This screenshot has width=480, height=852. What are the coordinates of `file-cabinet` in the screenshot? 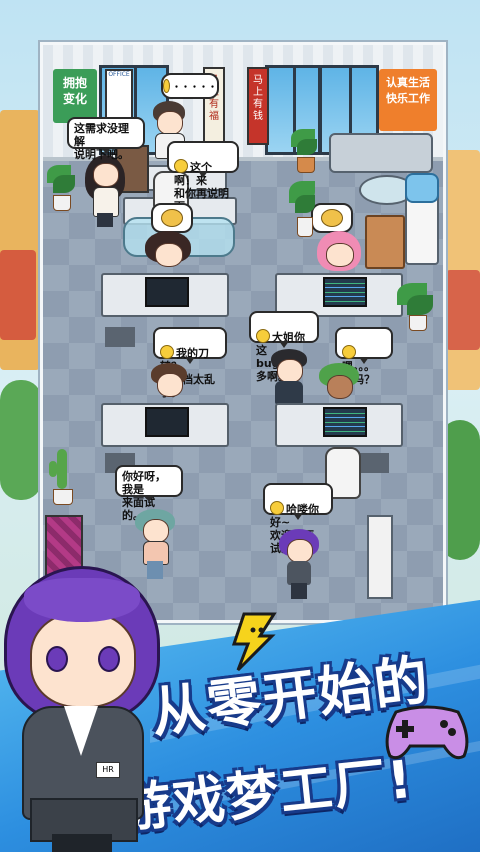 It's located at (385, 242).